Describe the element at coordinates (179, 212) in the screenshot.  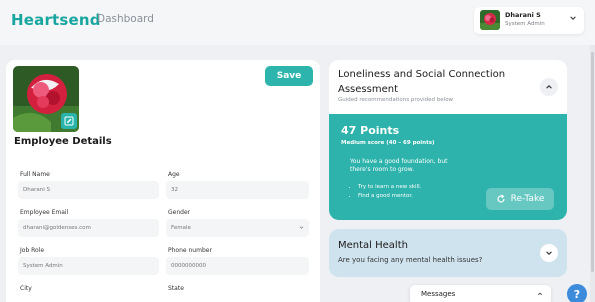
I see `gender-label: Gender` at that location.